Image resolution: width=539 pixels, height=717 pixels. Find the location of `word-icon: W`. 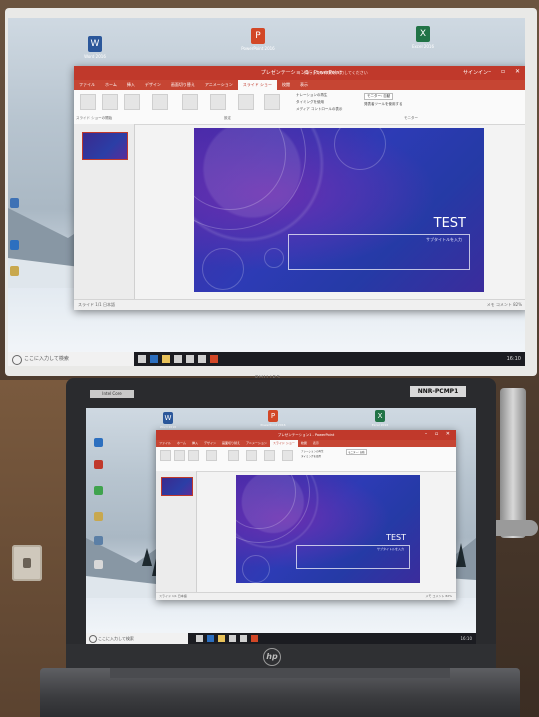

word-icon: W is located at coordinates (168, 418).